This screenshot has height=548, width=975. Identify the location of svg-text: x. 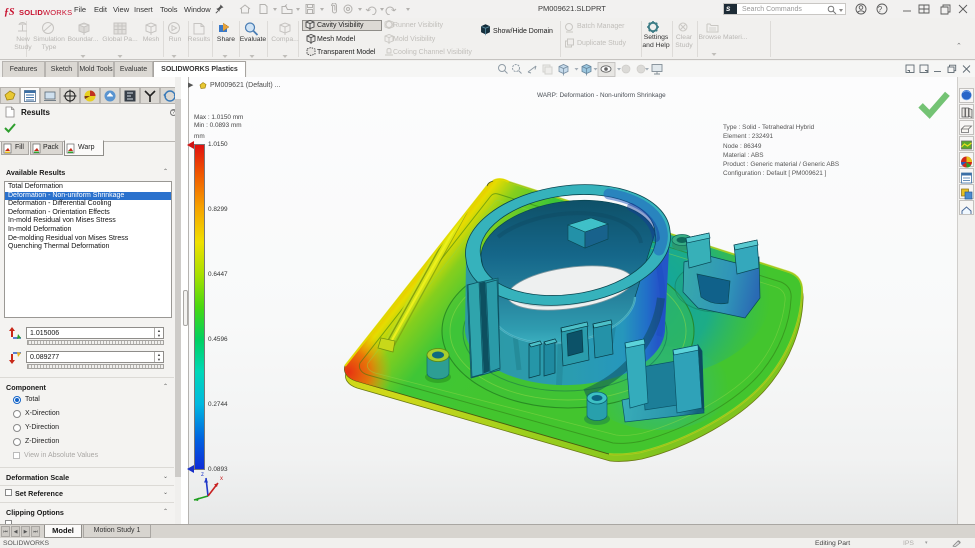
(221, 479).